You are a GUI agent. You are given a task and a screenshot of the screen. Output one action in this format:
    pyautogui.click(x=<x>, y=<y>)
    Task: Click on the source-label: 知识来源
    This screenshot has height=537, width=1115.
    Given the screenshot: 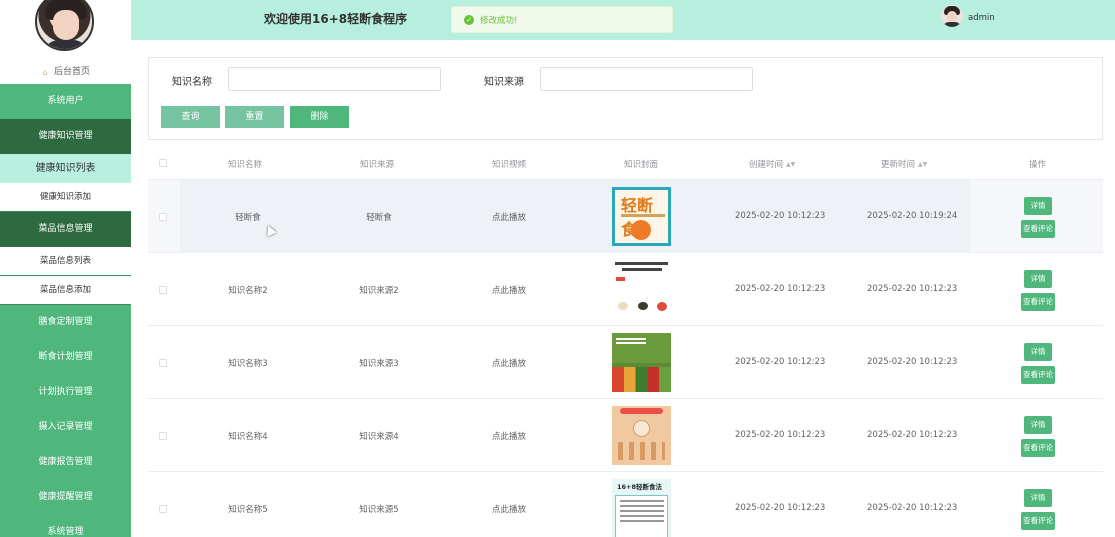 What is the action you would take?
    pyautogui.click(x=504, y=82)
    